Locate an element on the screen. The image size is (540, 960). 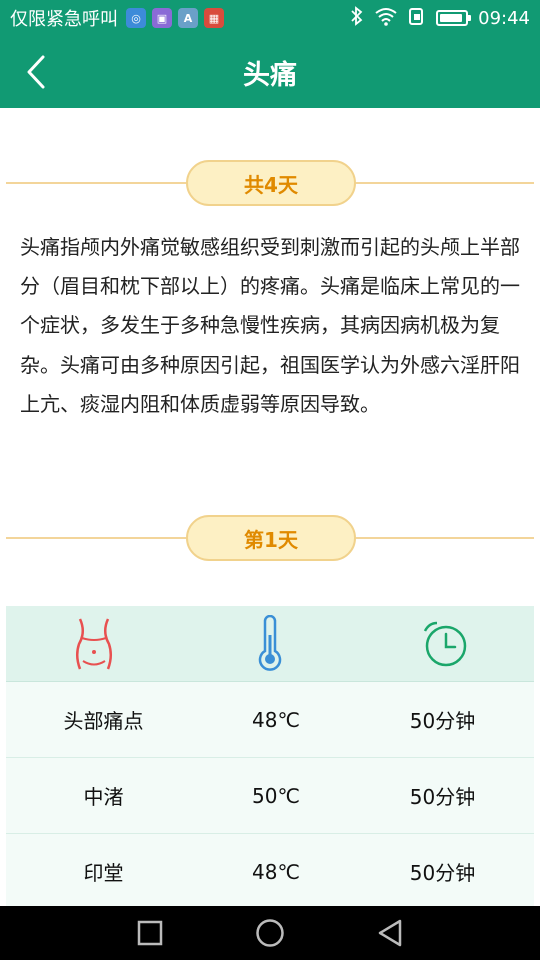
status-bar: 仅限紧急呼叫 ◎ ▣ A ▦ 09:44 is located at coordinates (270, 18).